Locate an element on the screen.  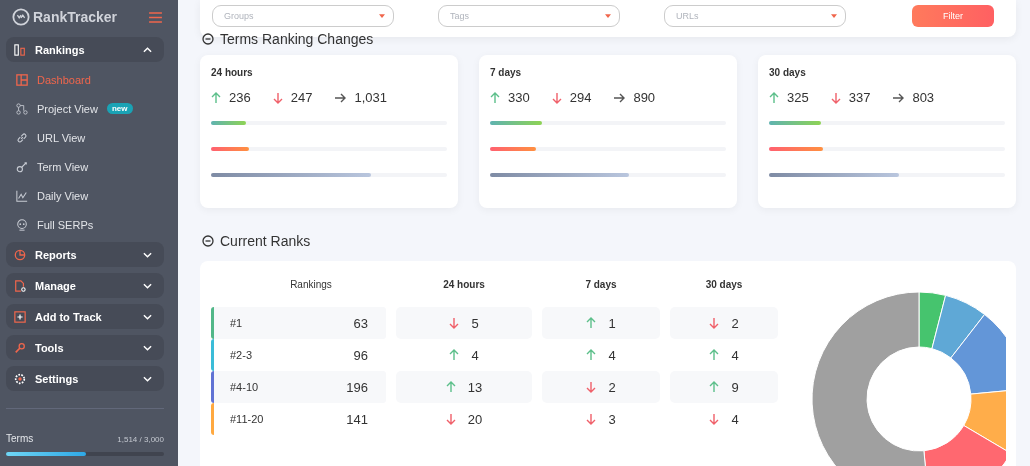
down-count: 247 is located at coordinates (301, 97).